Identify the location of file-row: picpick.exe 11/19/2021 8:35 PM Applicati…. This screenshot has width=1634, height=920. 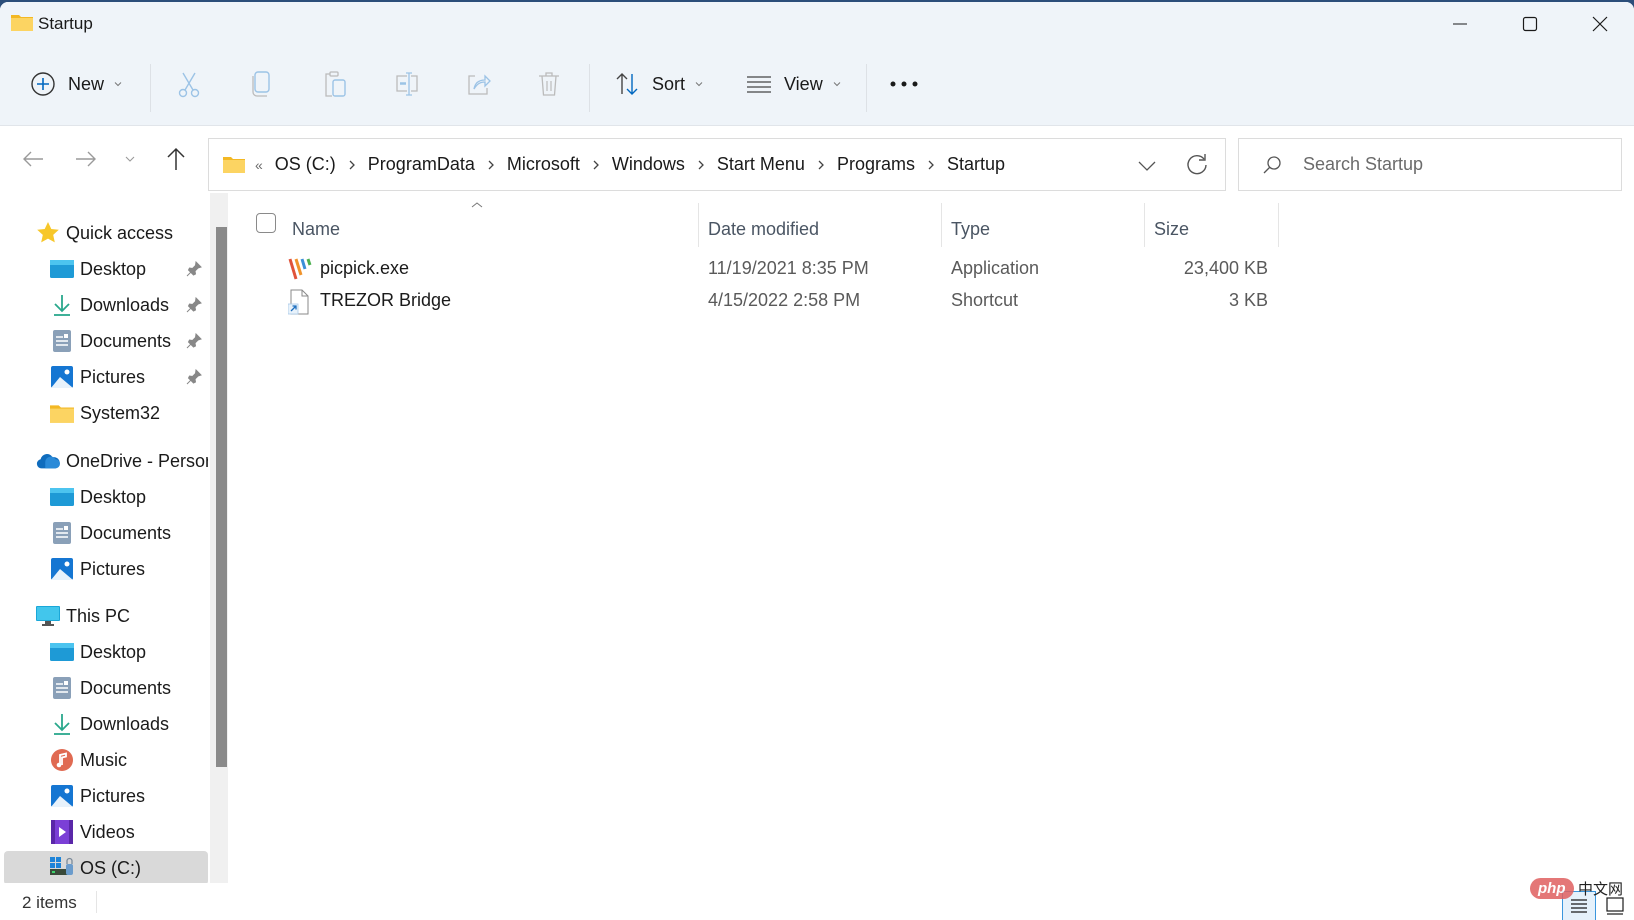
(758, 269).